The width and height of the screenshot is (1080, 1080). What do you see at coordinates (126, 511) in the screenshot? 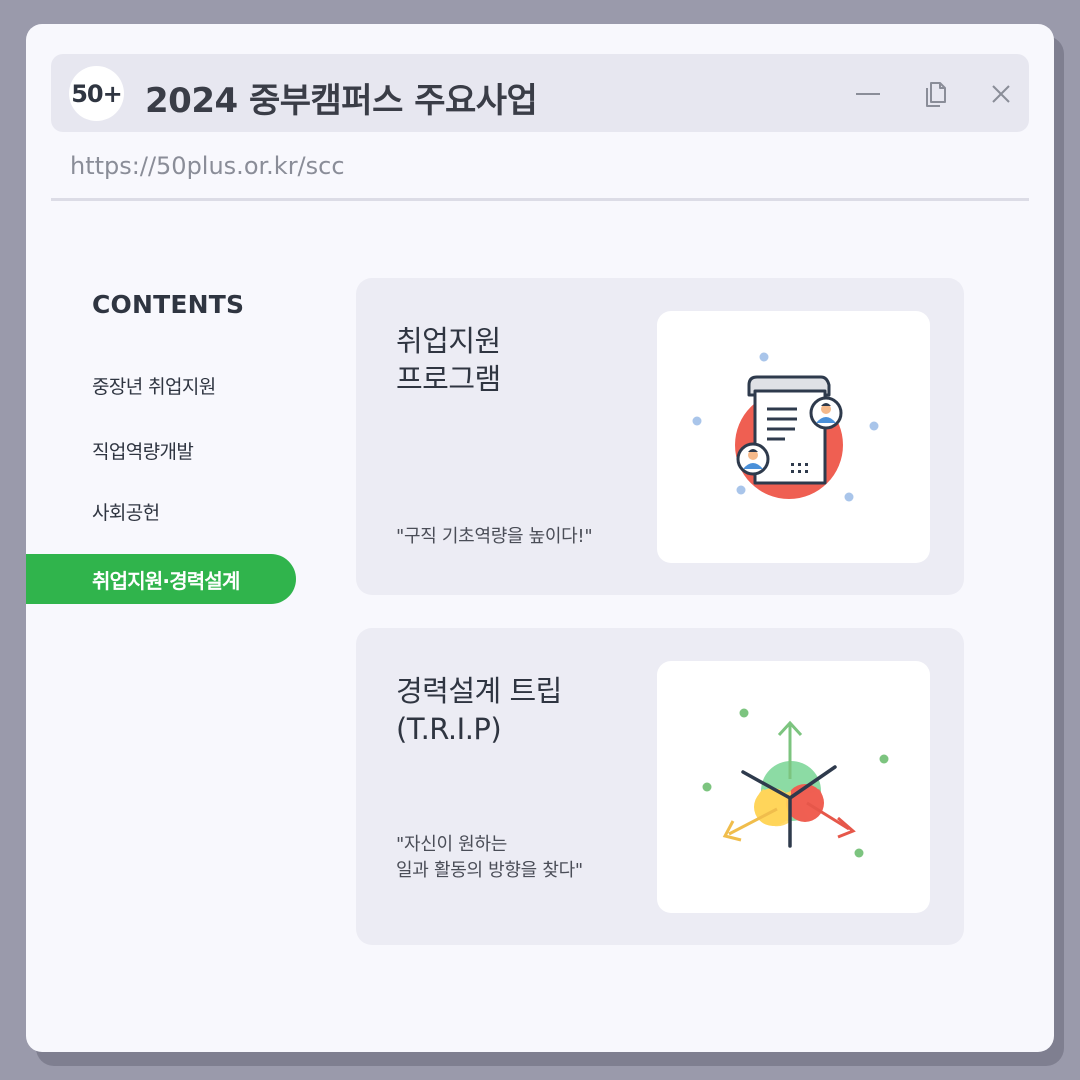
I see `sidebar-item-social-contribution: 사회공헌` at bounding box center [126, 511].